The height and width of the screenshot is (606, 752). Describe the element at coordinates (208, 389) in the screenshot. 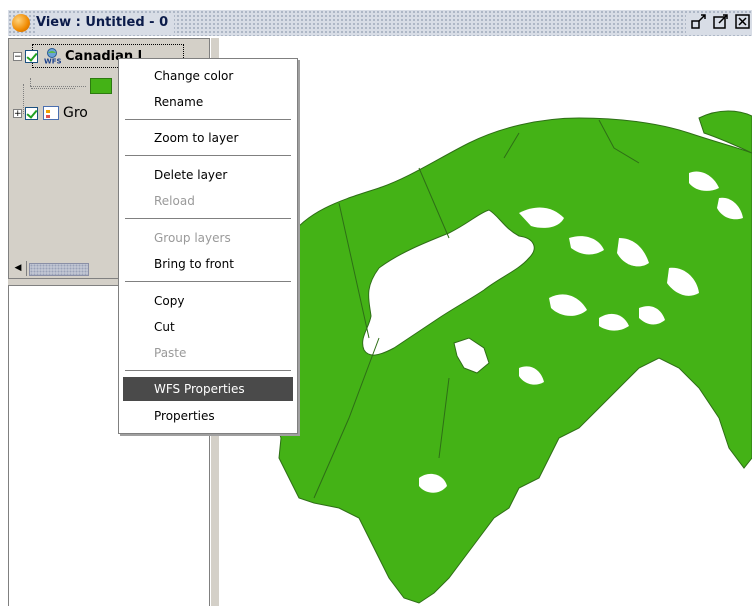

I see `menu-item-wfs-properties: WFS Properties` at that location.